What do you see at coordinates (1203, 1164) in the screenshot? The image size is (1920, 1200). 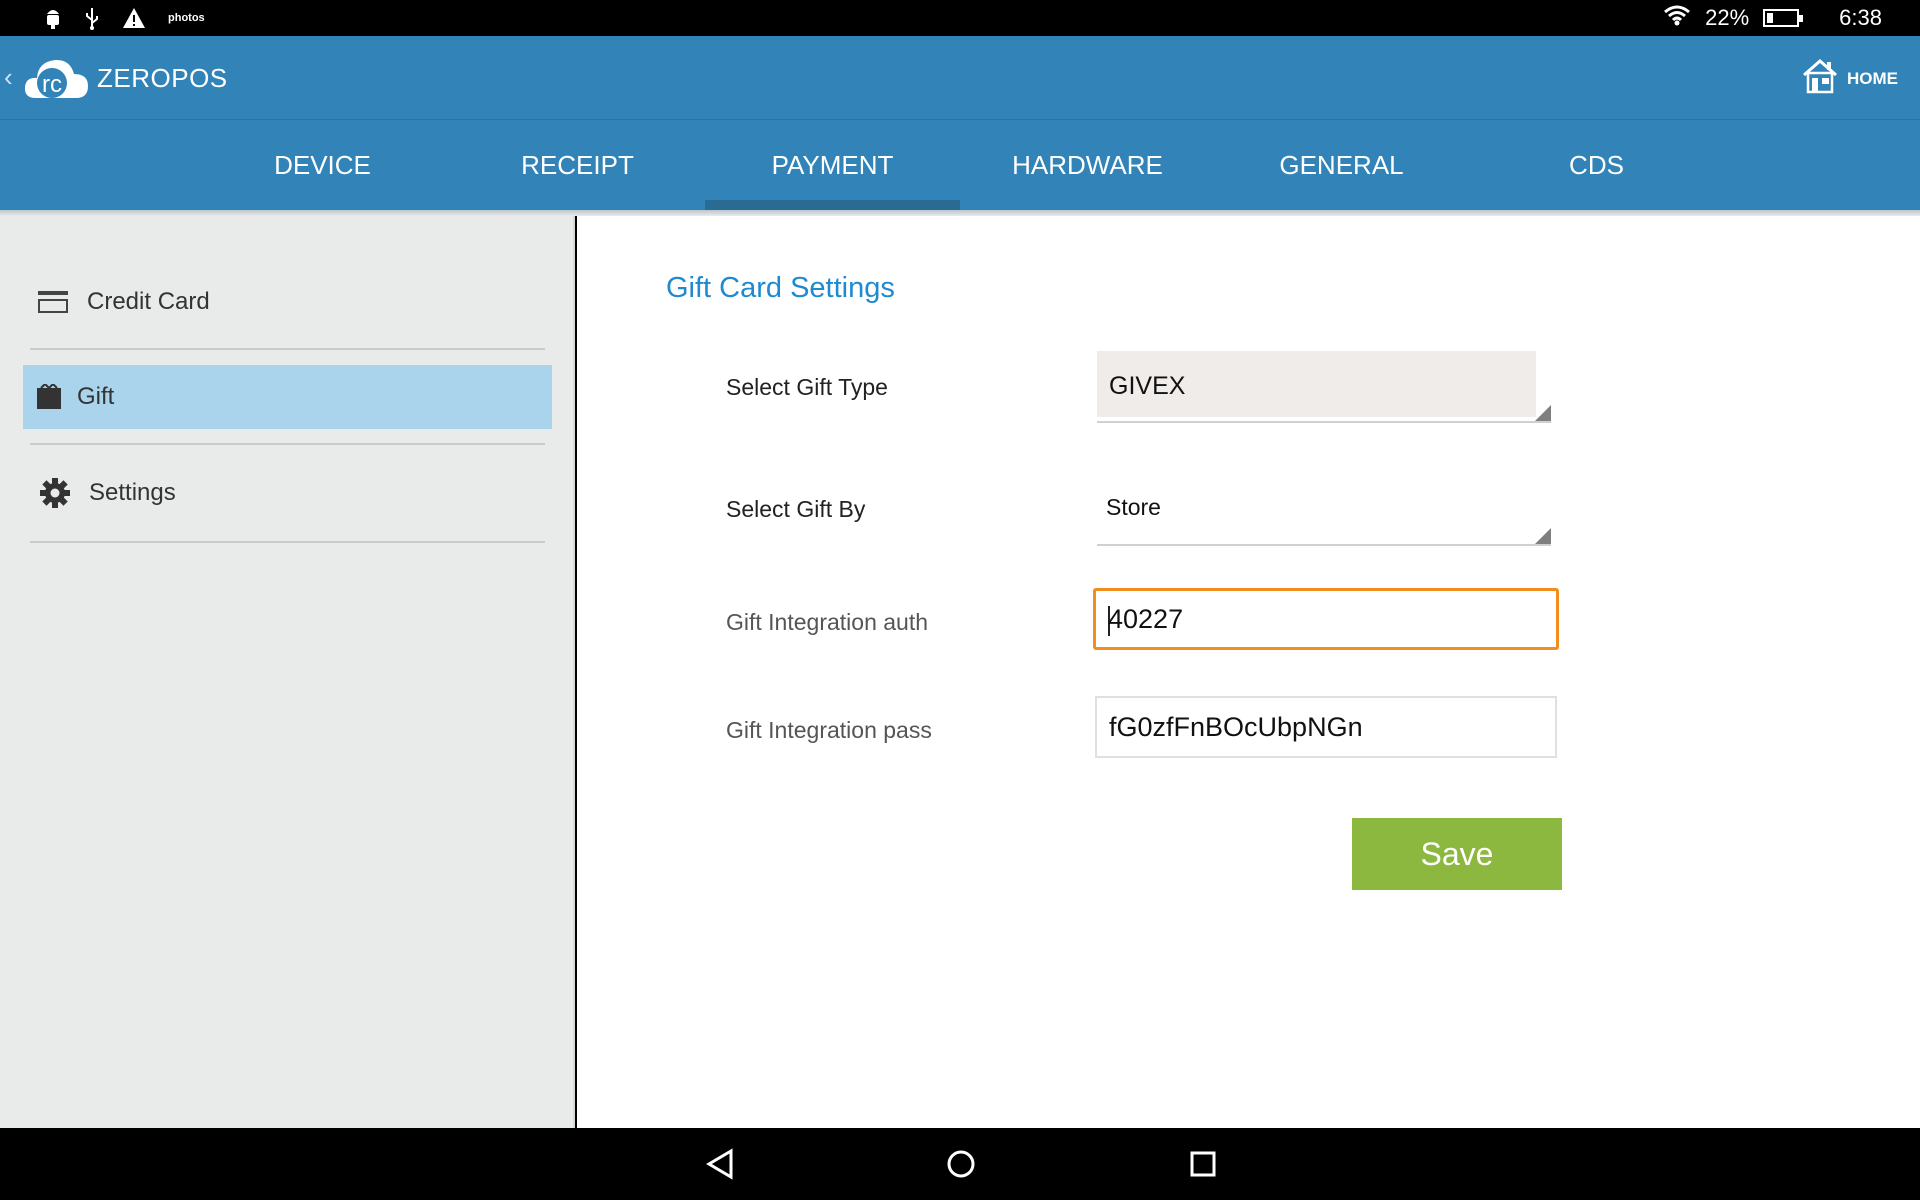 I see `recents-icon` at bounding box center [1203, 1164].